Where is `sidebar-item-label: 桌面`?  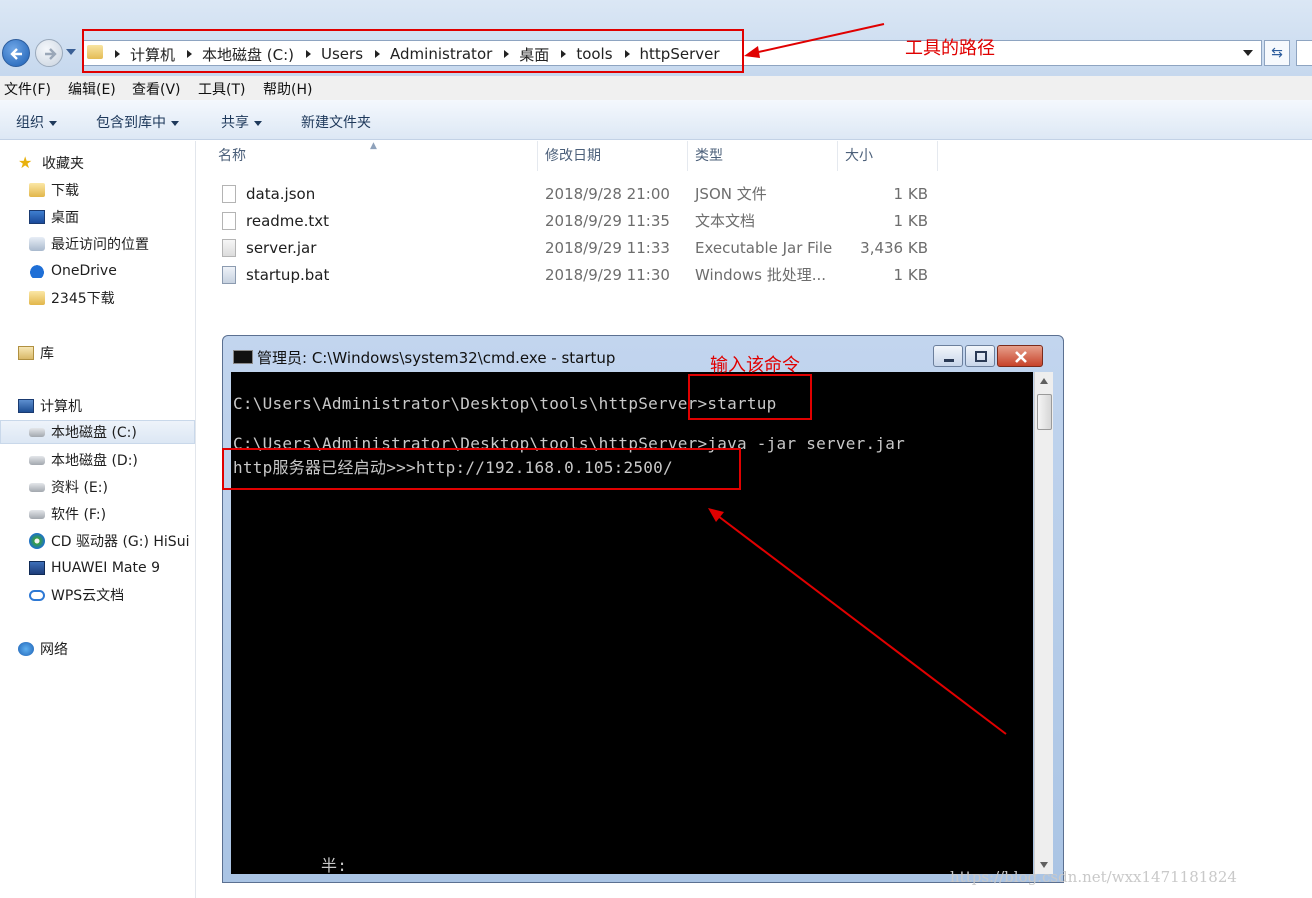
sidebar-item-label: 桌面 is located at coordinates (65, 218).